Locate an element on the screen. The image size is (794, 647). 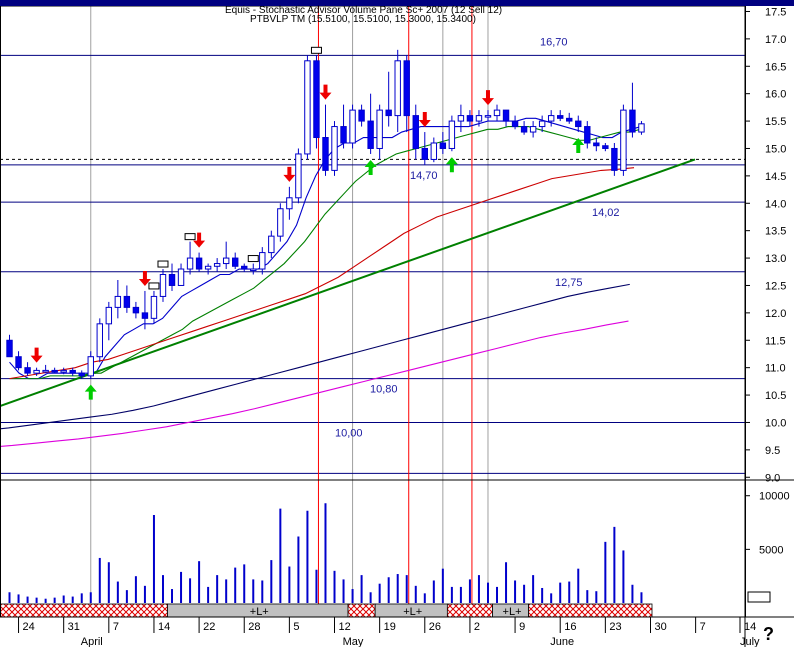
y-tick-label: 13.5 is located at coordinates (775, 232).